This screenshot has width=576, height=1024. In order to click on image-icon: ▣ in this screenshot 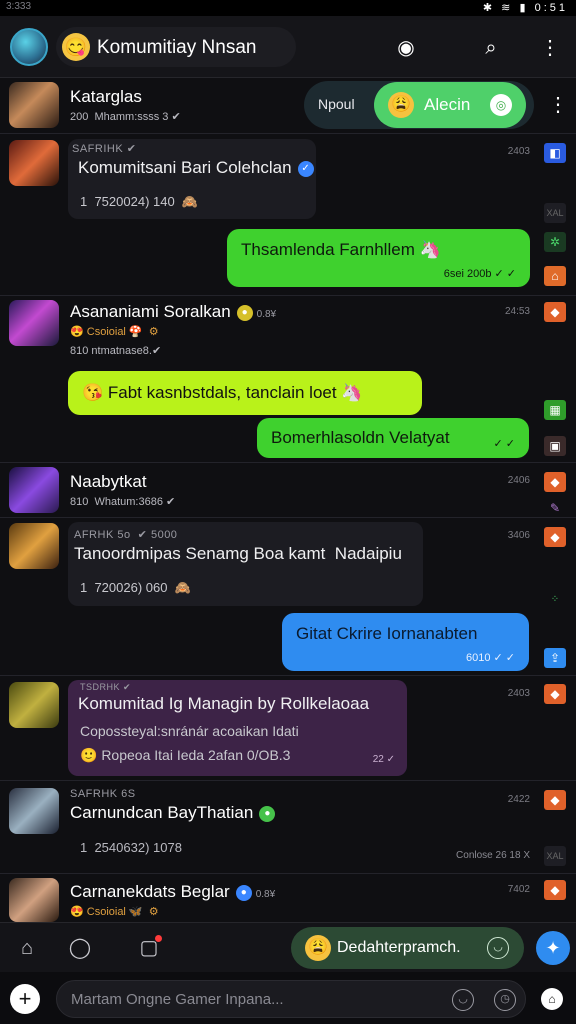, I will do `click(555, 446)`.